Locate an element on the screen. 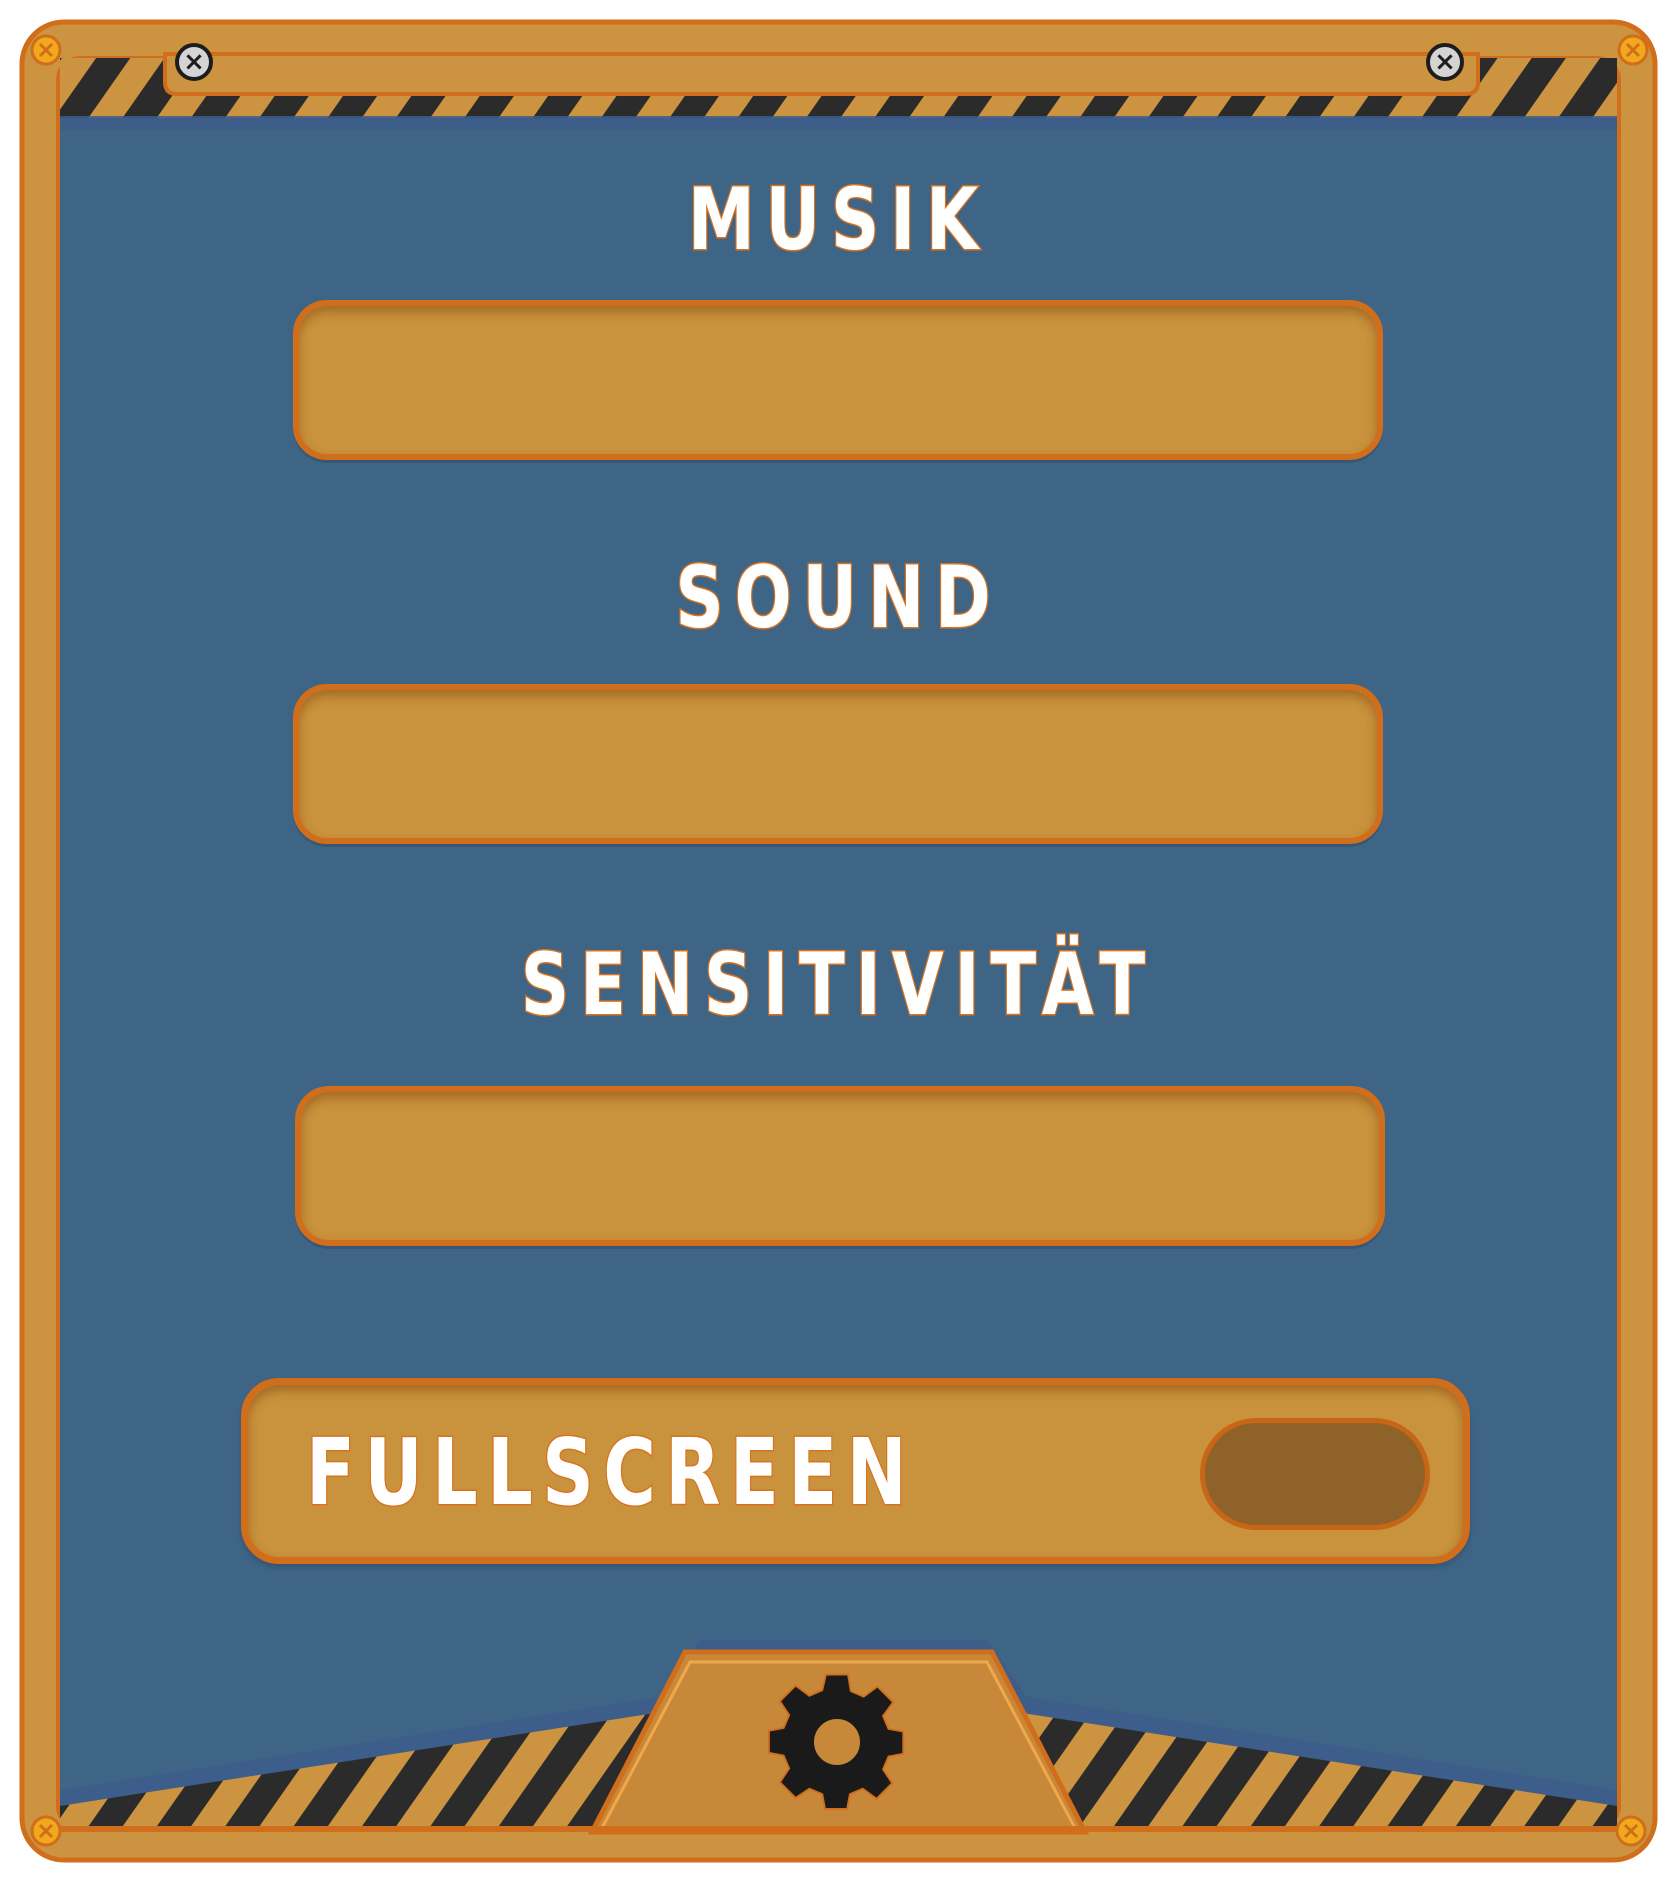  fullscreen-label: FULLSCREEN is located at coordinates (611, 1473).